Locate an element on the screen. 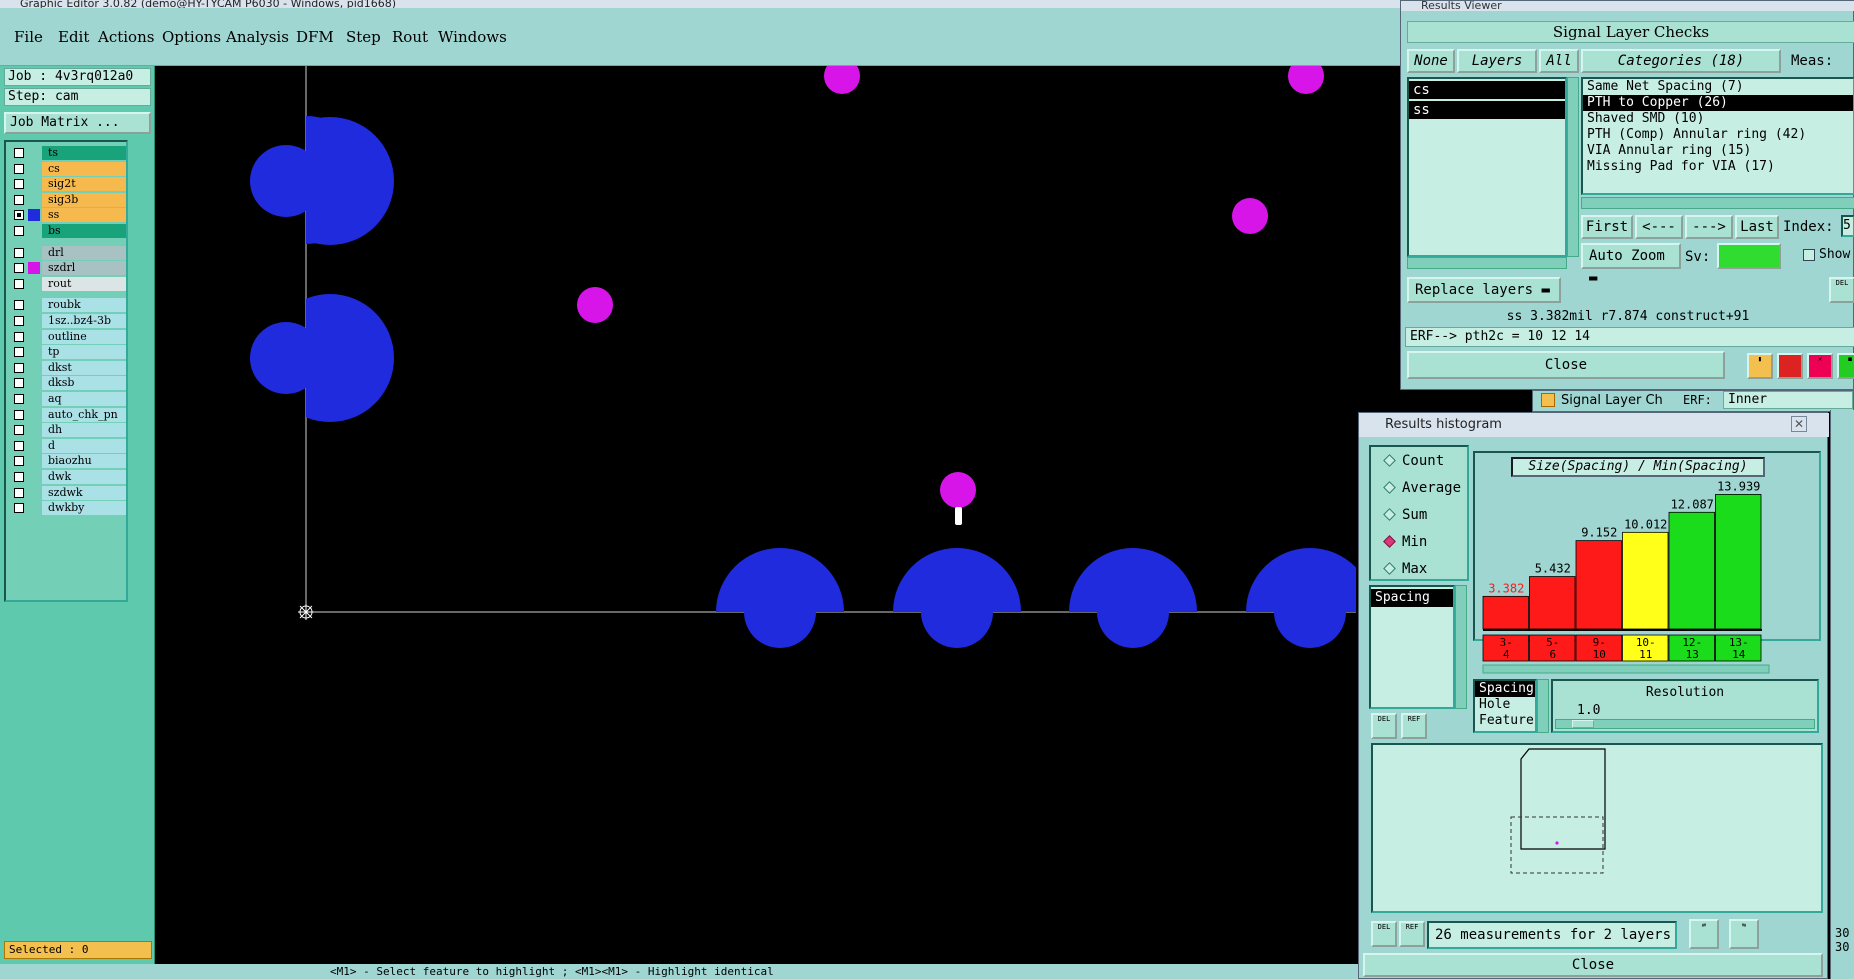  layer-row-biaozhu: biaozhu is located at coordinates (67, 461).